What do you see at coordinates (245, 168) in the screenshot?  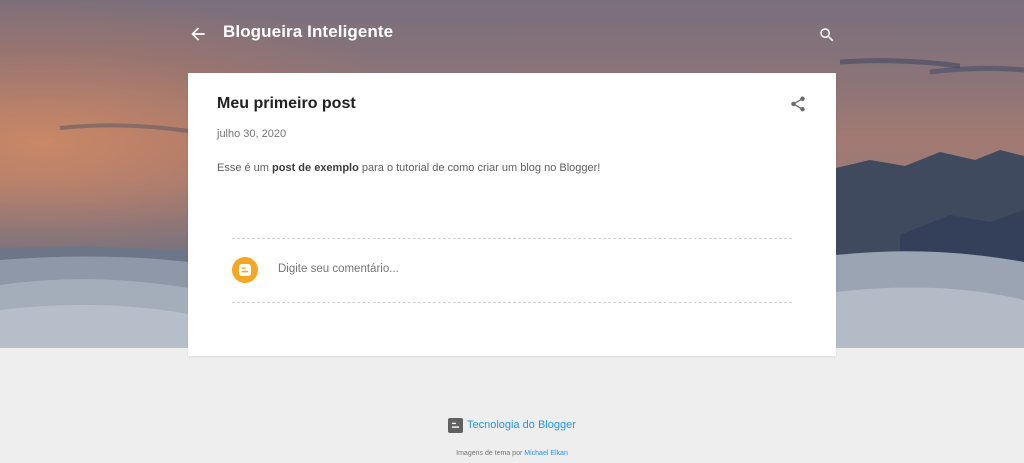 I see `post-body-prefix: Esse é um` at bounding box center [245, 168].